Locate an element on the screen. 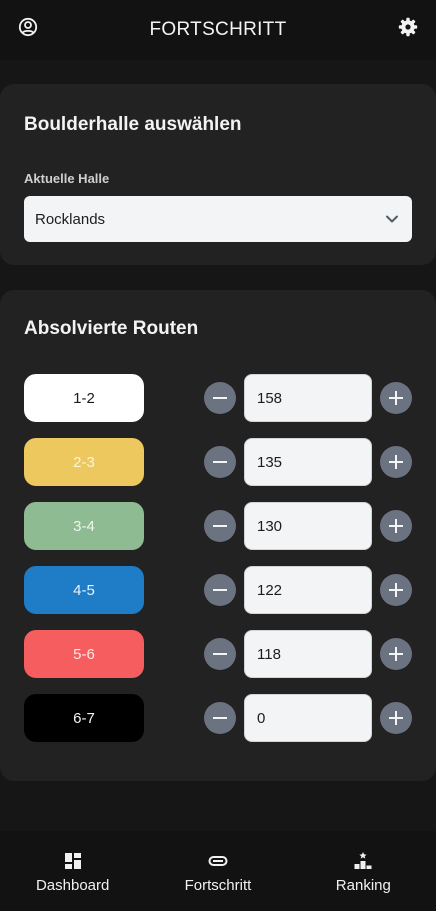 The width and height of the screenshot is (436, 911). grade-badge: 1-2 is located at coordinates (84, 398).